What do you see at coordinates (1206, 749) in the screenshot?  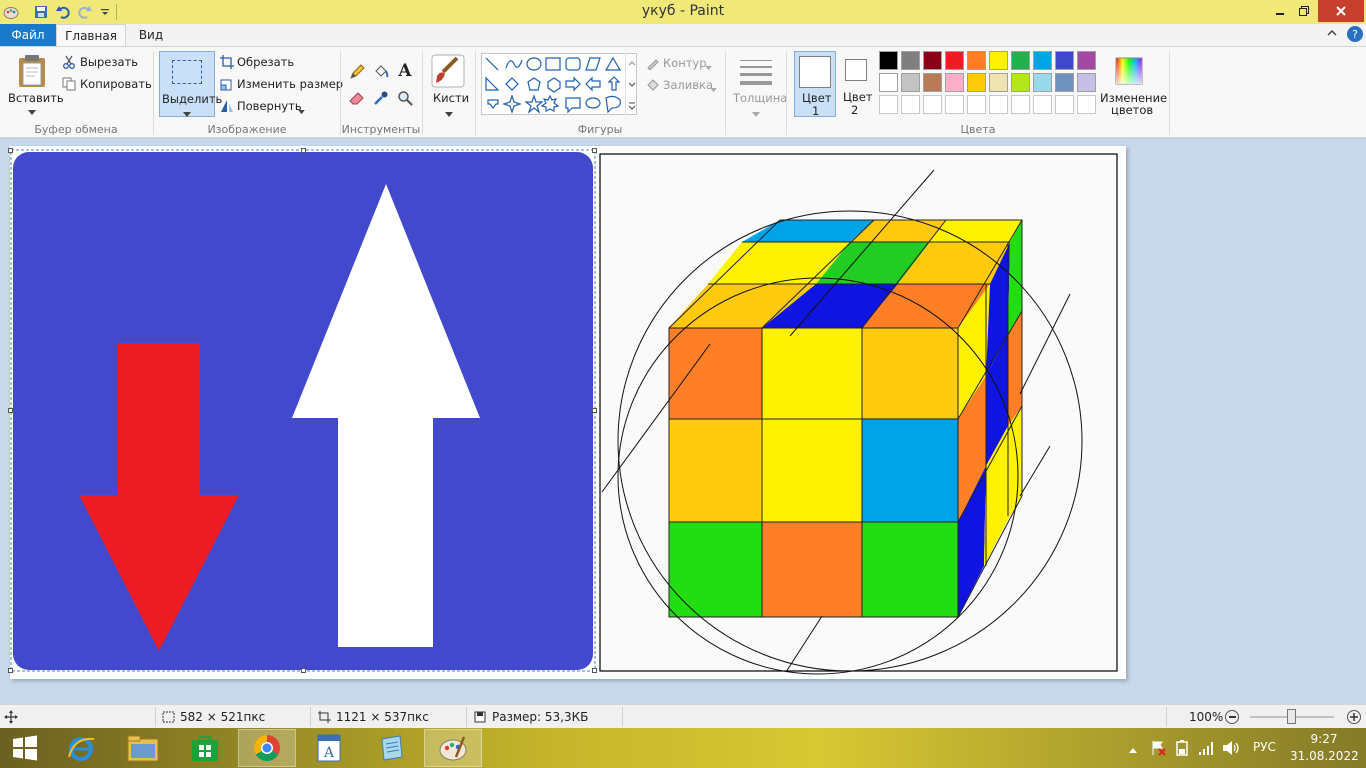 I see `network-icon` at bounding box center [1206, 749].